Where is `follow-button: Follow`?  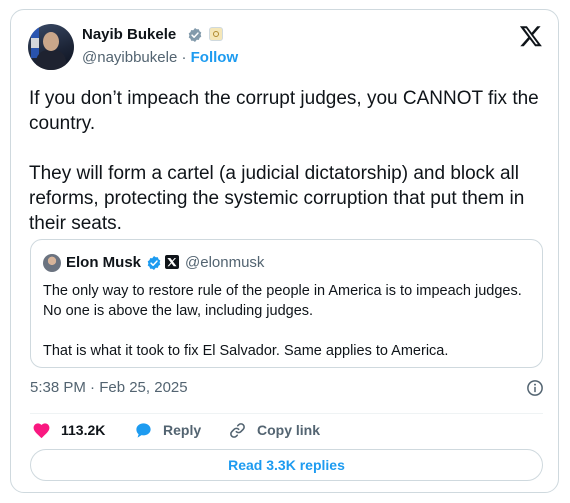
follow-button: Follow is located at coordinates (215, 57).